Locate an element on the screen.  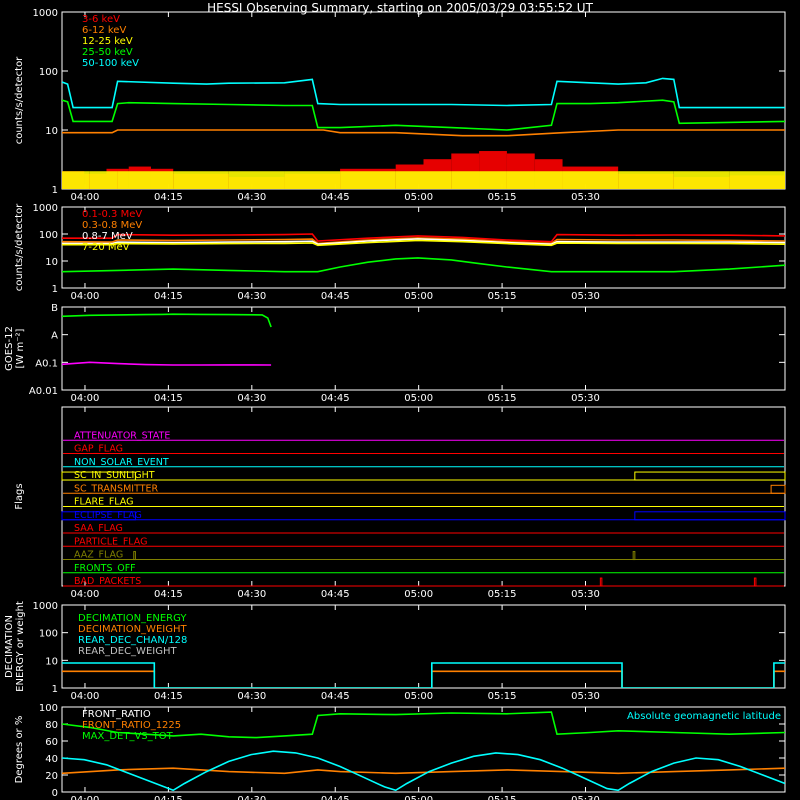
legend-entry: FRONT_RATIO_1225 is located at coordinates (131, 725).